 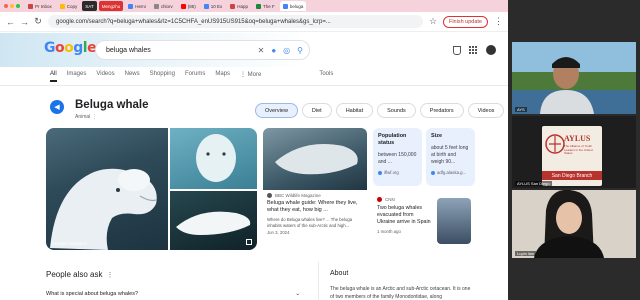 I want to click on search-actions: ✕ ● ◎ ⚲, so click(x=280, y=50).